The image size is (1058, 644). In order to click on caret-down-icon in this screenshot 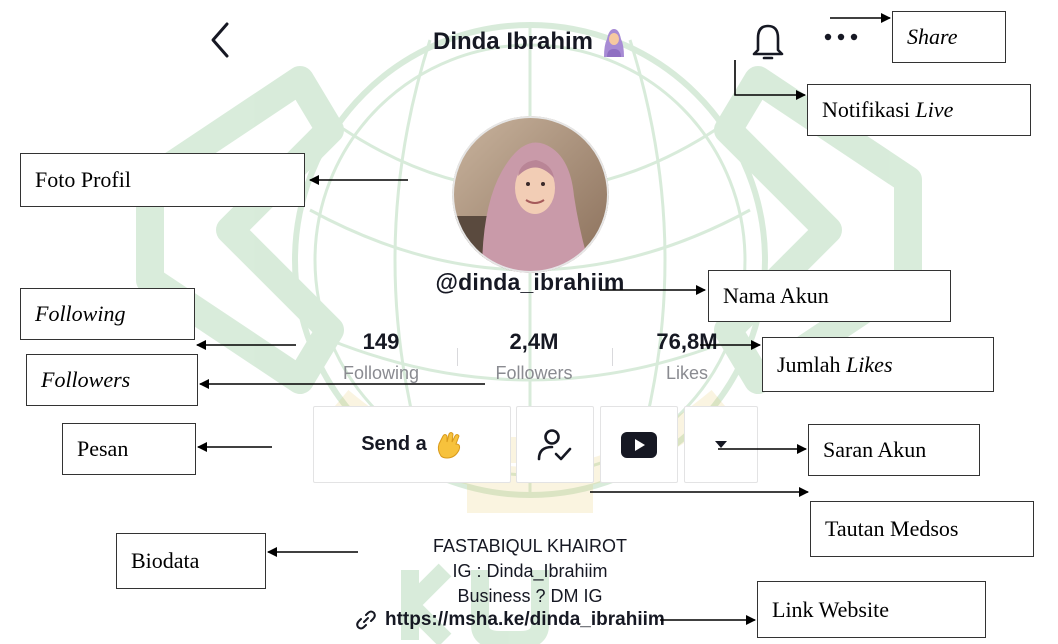, I will do `click(721, 444)`.